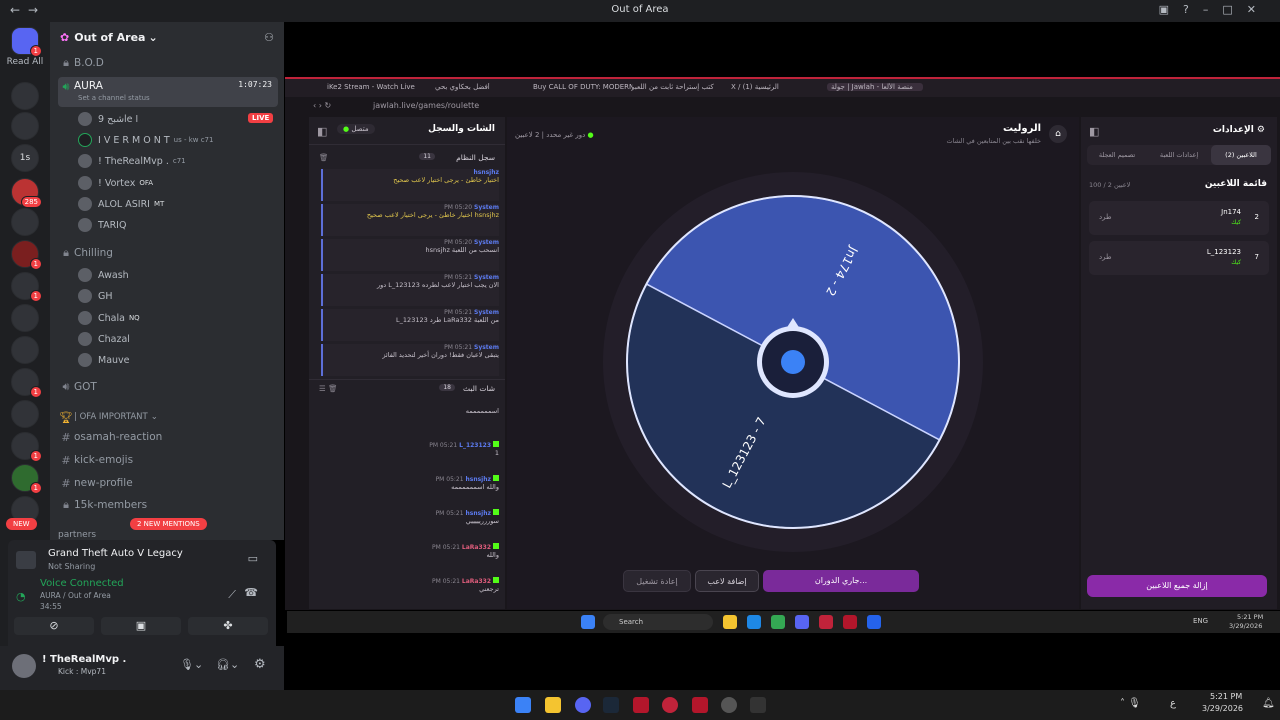  What do you see at coordinates (66, 417) in the screenshot?
I see `trophy-icon: 🏆︎` at bounding box center [66, 417].